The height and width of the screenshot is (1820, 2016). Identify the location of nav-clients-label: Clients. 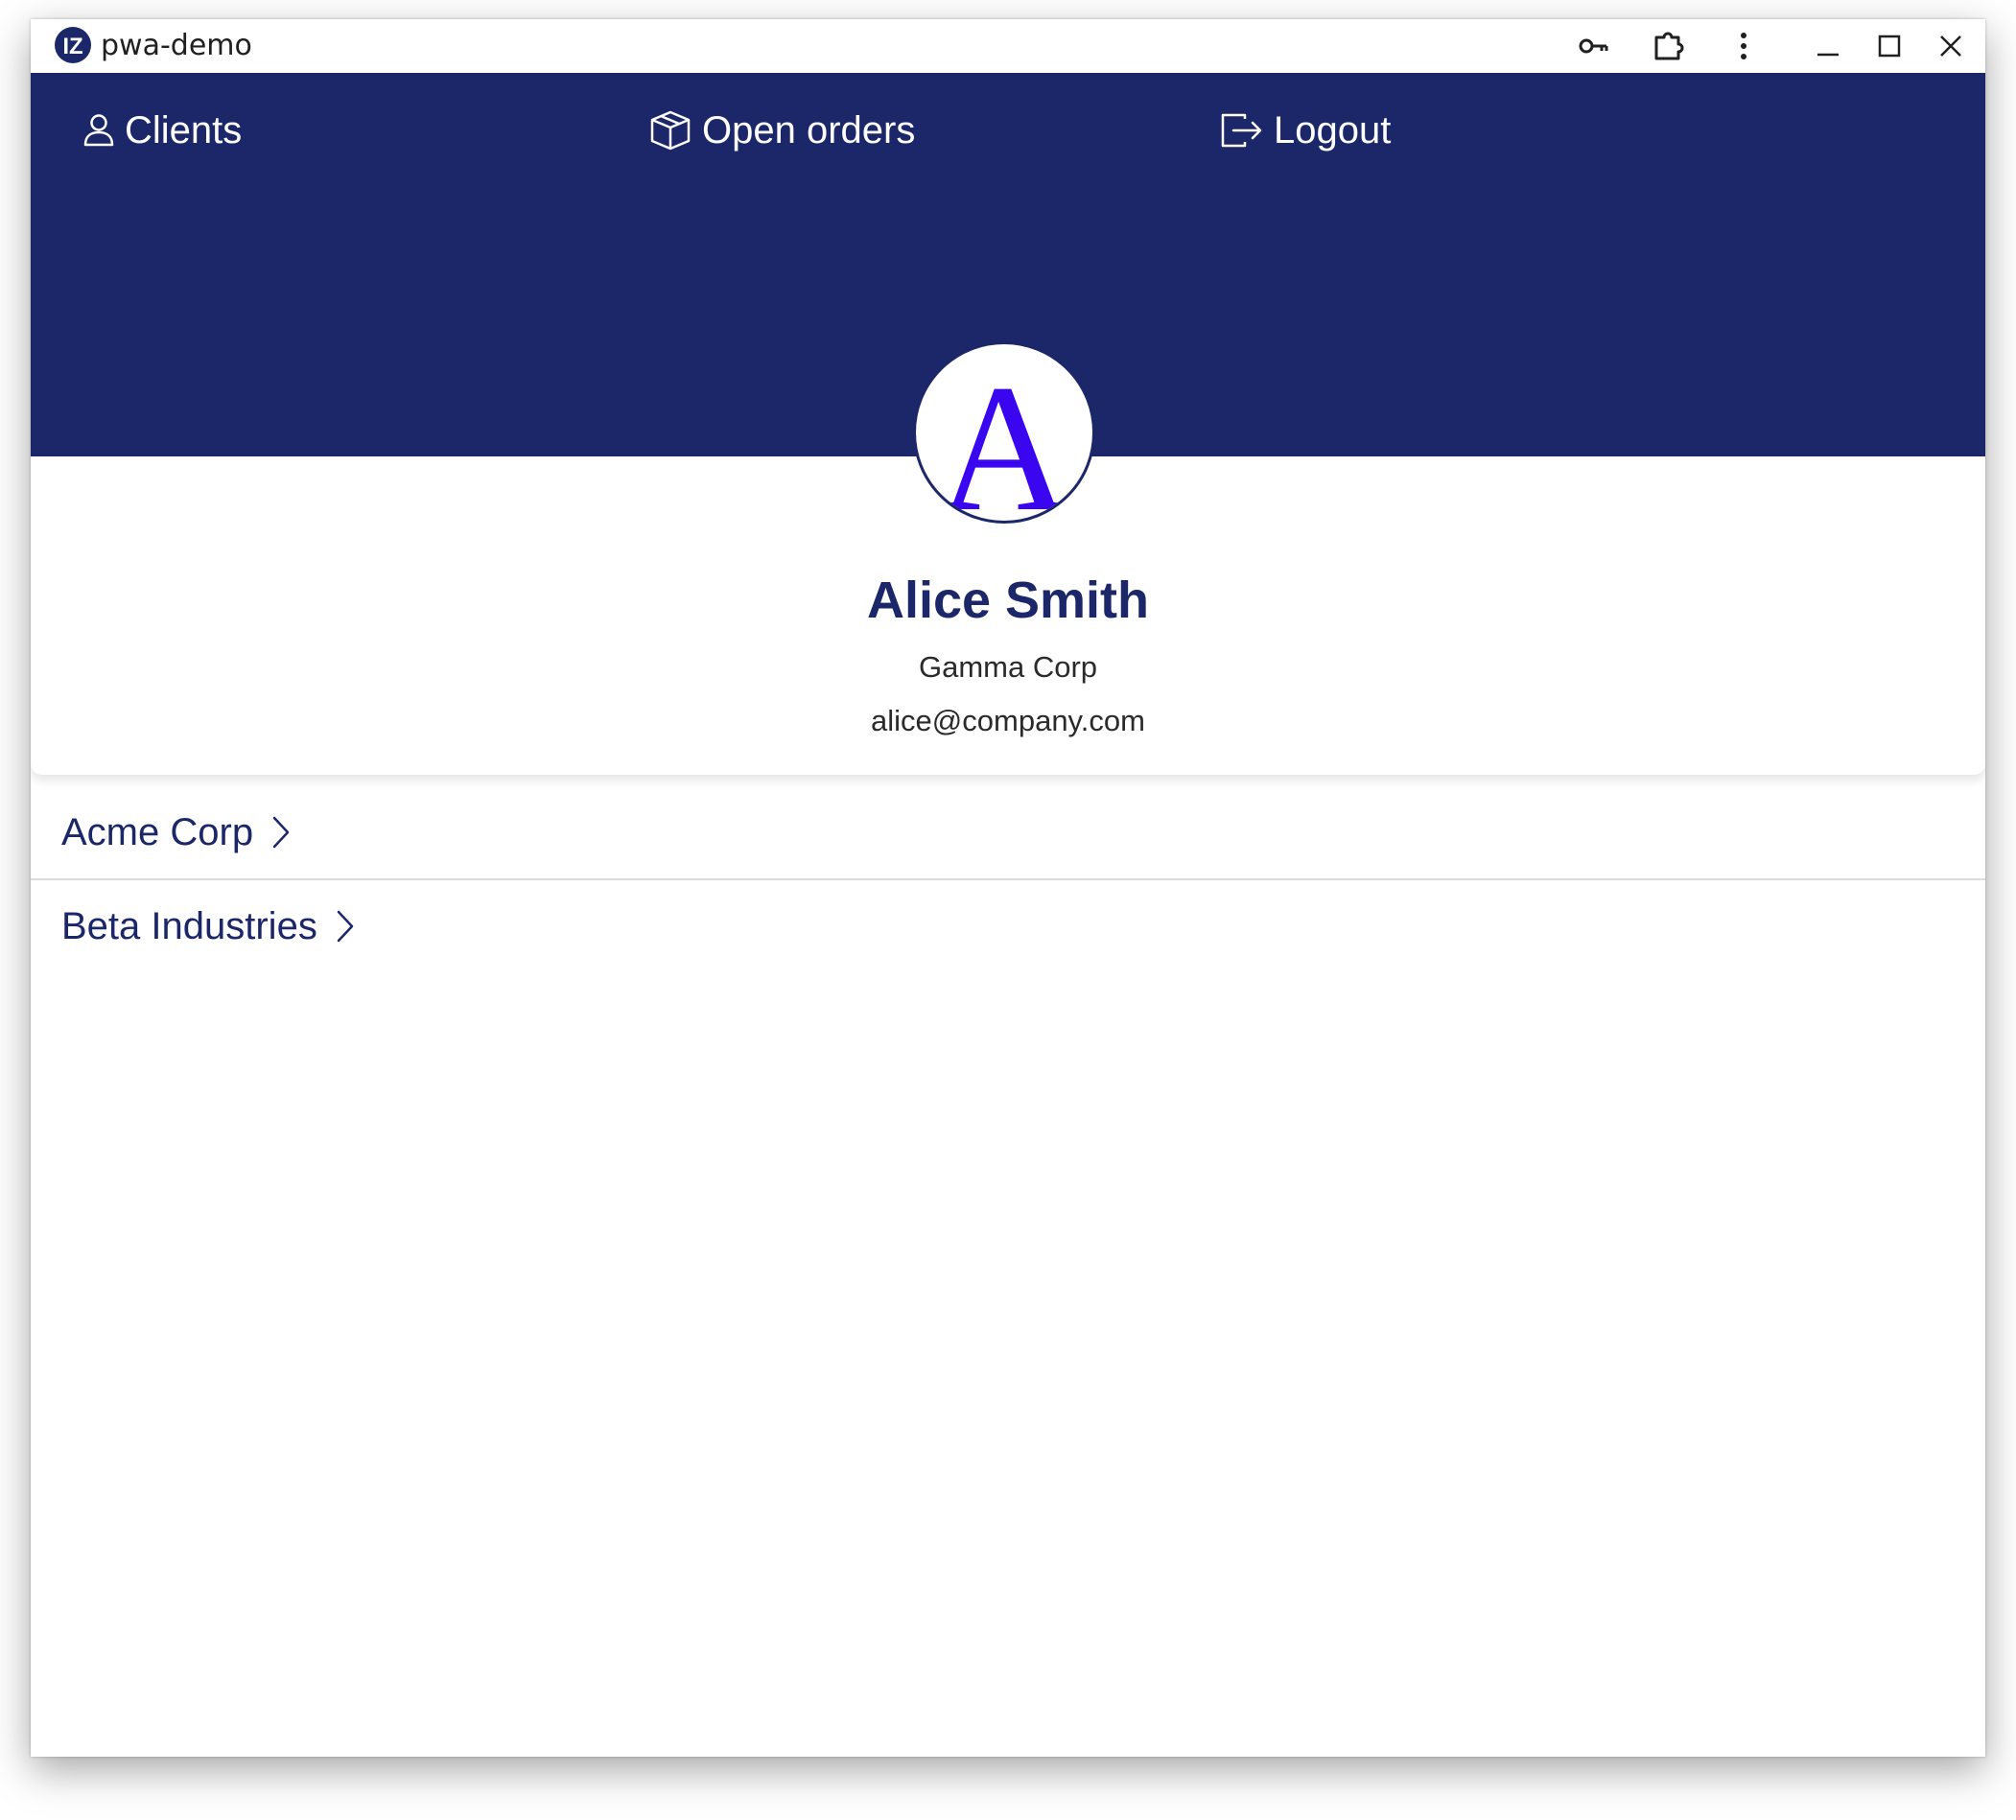
(184, 130).